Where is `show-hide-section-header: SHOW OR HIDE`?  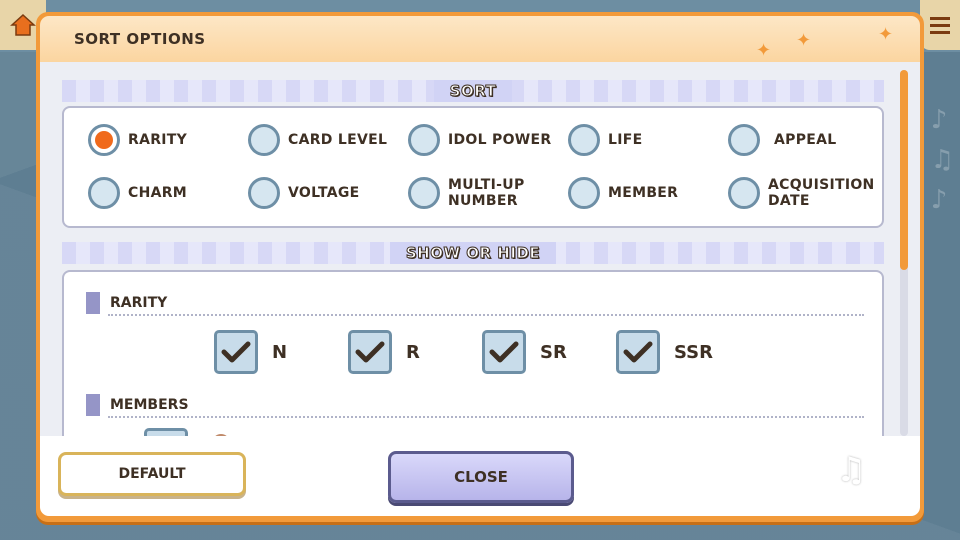 show-hide-section-header: SHOW OR HIDE is located at coordinates (473, 253).